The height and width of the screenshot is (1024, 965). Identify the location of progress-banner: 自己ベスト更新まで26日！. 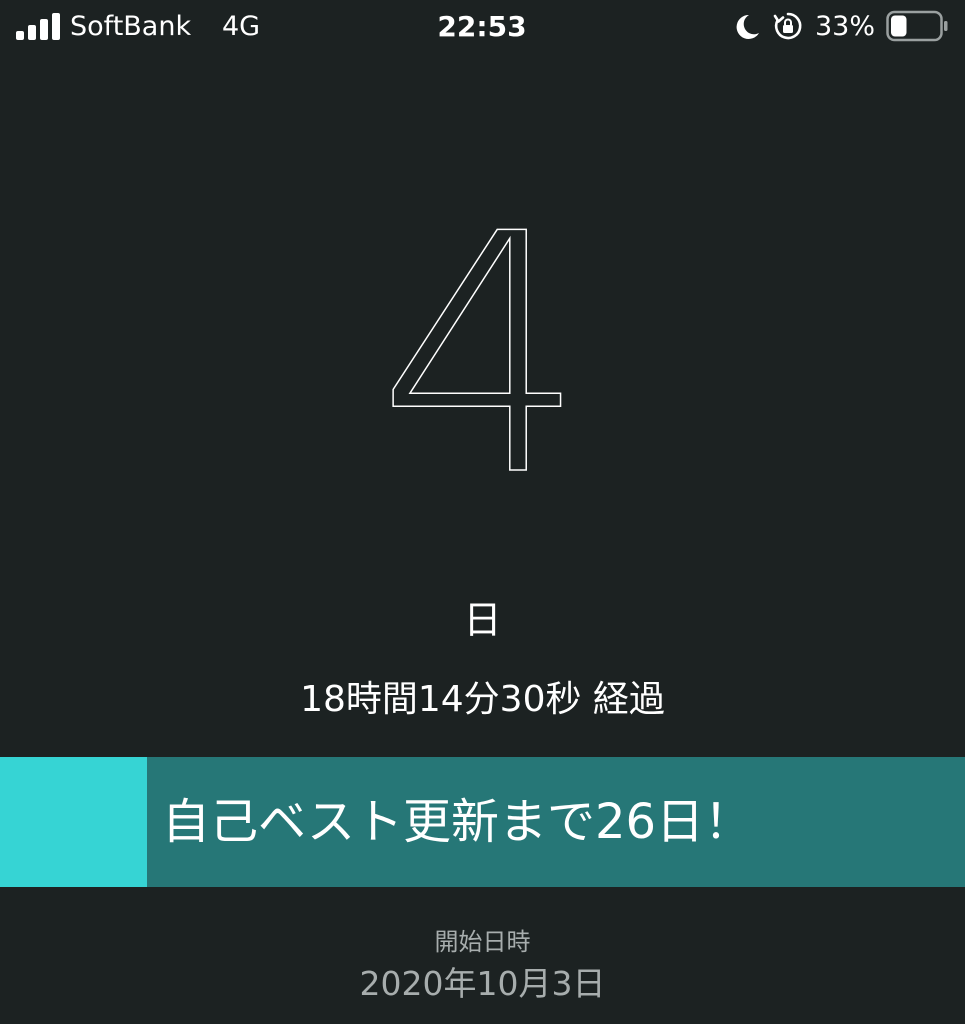
(482, 822).